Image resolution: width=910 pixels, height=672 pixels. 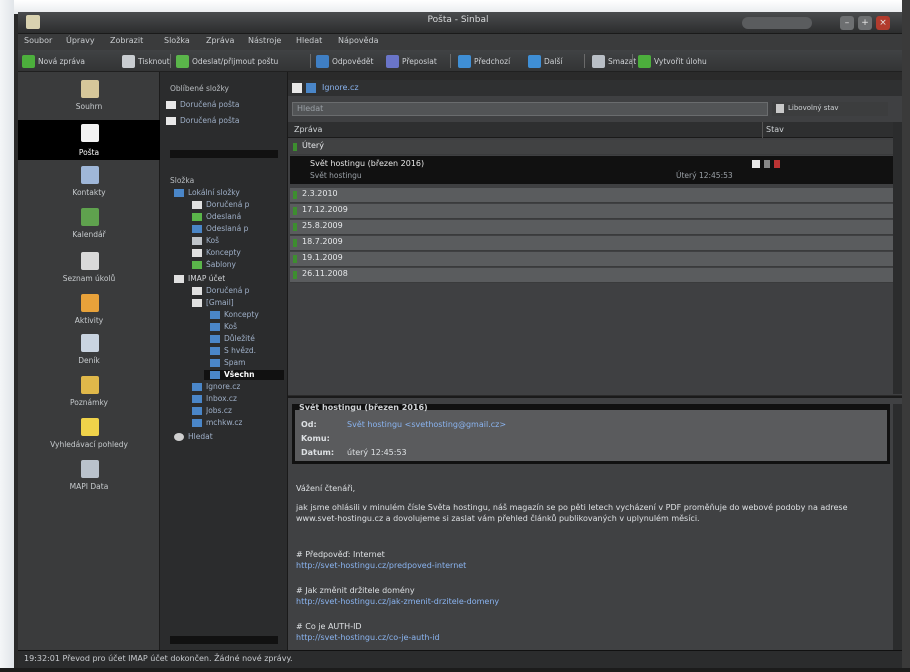 What do you see at coordinates (310, 61) in the screenshot?
I see `toolbar-separator` at bounding box center [310, 61].